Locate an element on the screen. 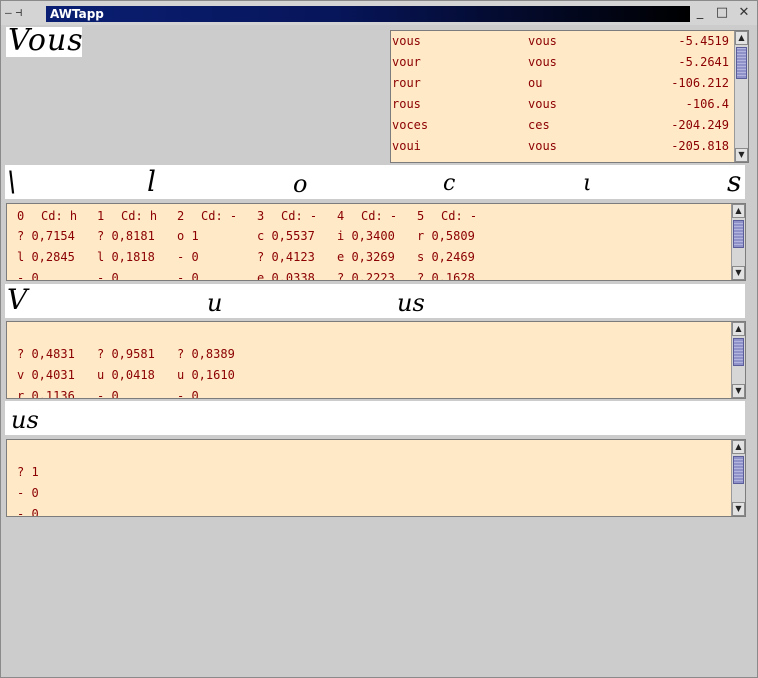 The width and height of the screenshot is (758, 678). segment-glyph: o is located at coordinates (300, 184).